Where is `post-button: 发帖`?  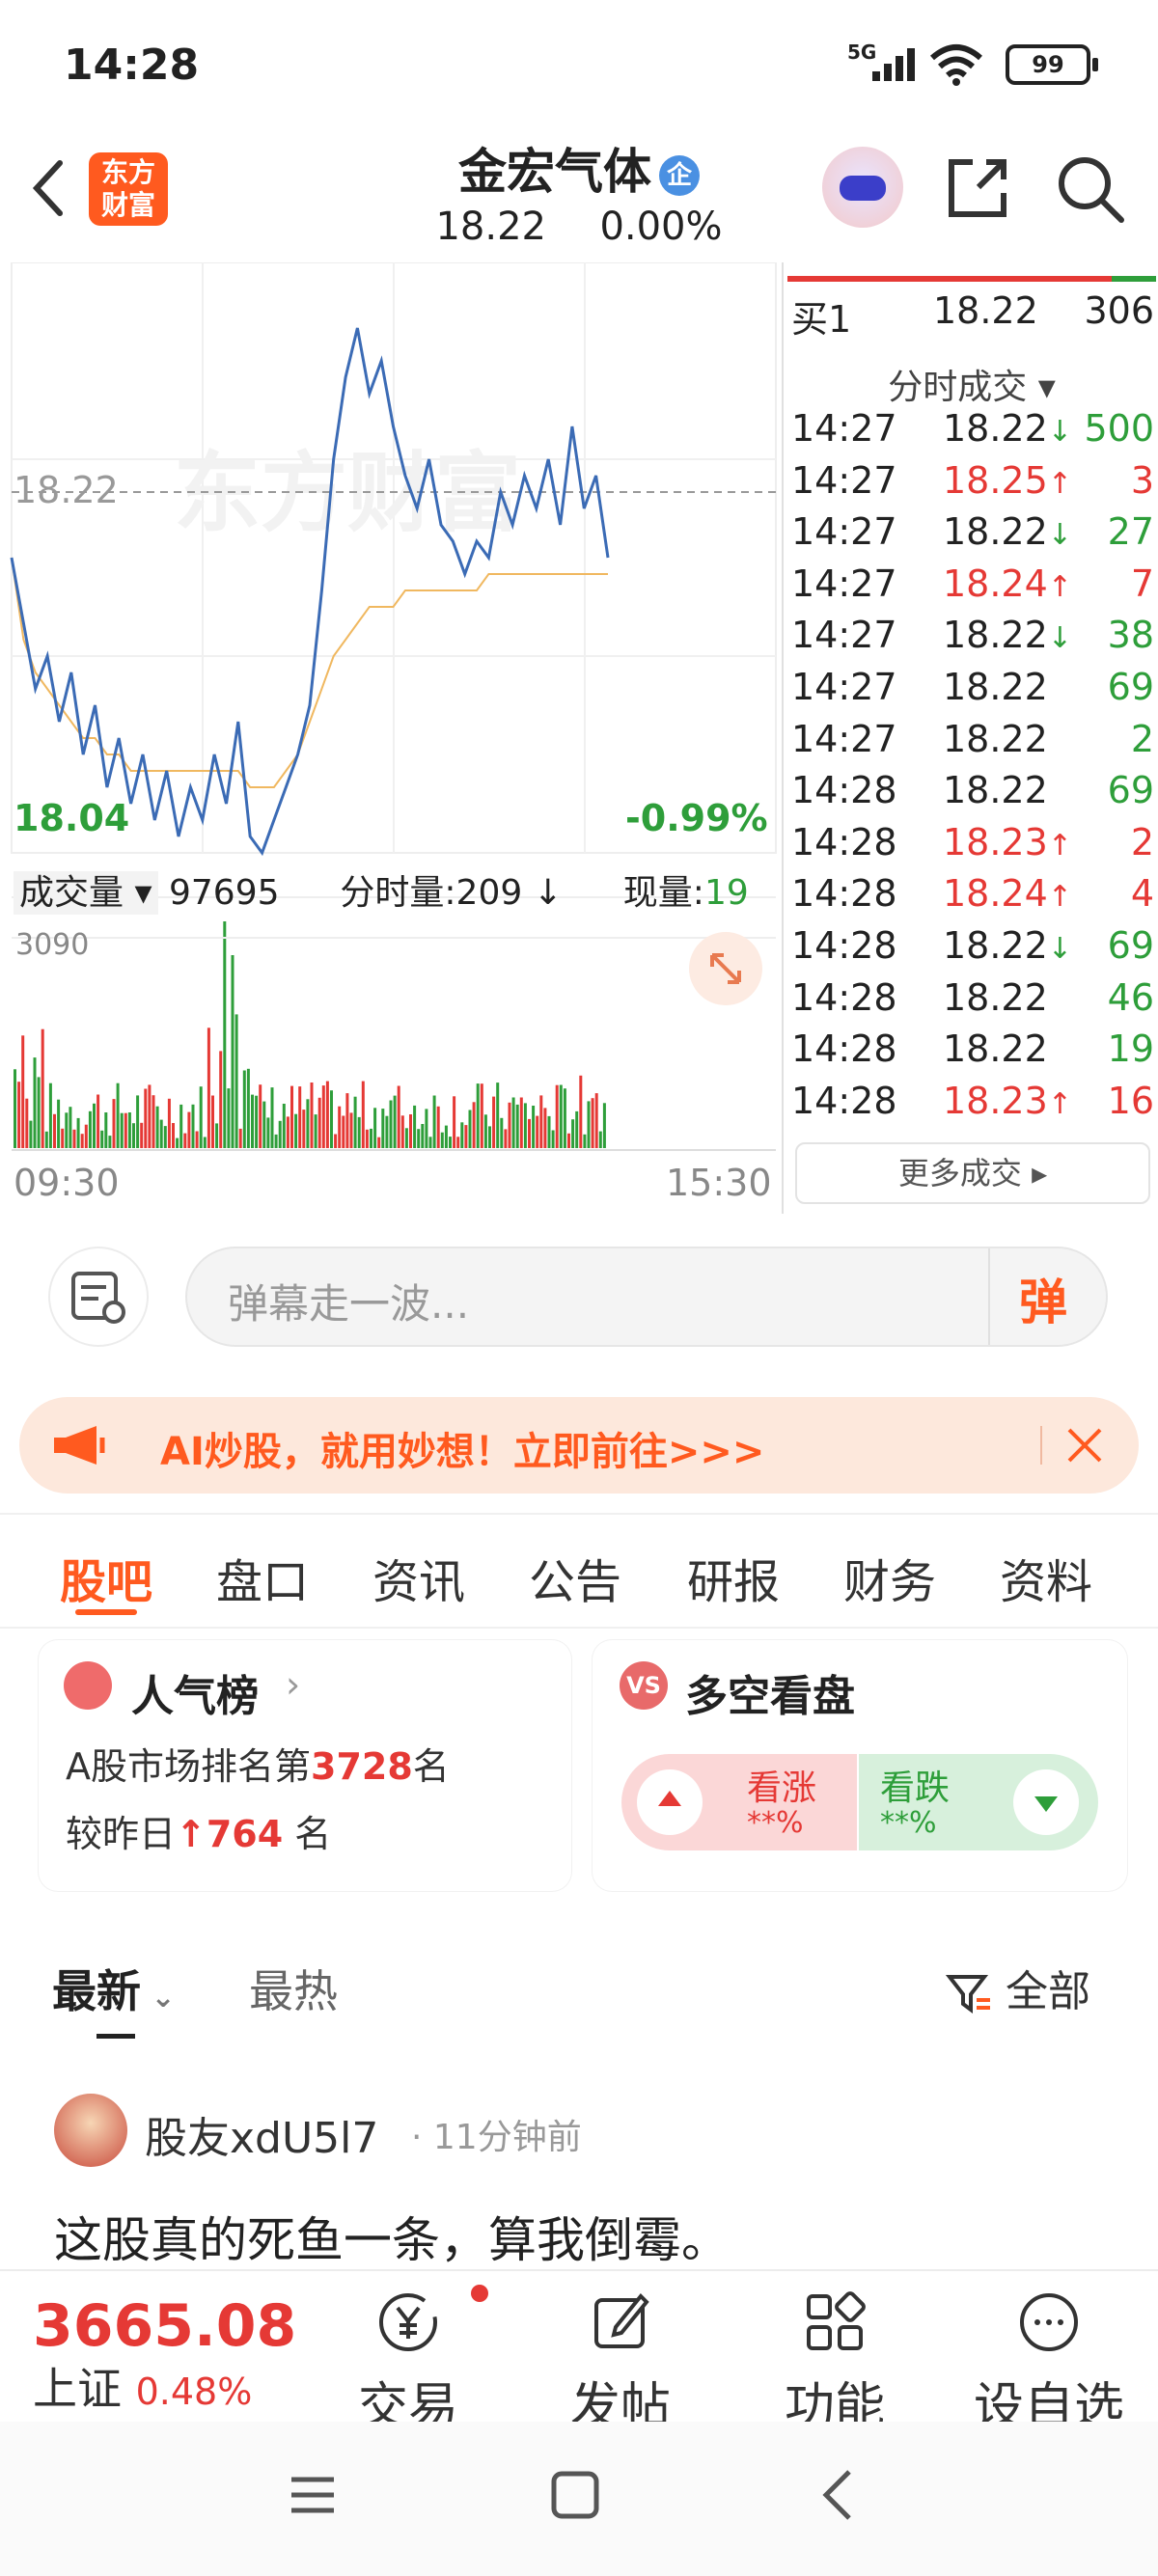
post-button: 发帖 is located at coordinates (620, 2363).